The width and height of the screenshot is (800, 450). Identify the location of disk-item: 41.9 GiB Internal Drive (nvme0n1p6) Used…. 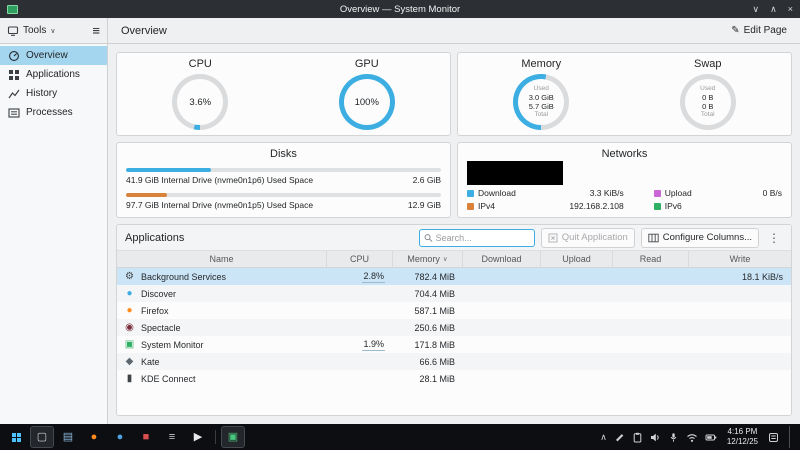
(283, 176).